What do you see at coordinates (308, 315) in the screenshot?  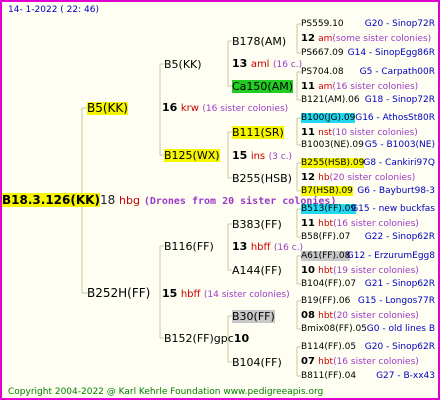 I see `l4-6-num: 08` at bounding box center [308, 315].